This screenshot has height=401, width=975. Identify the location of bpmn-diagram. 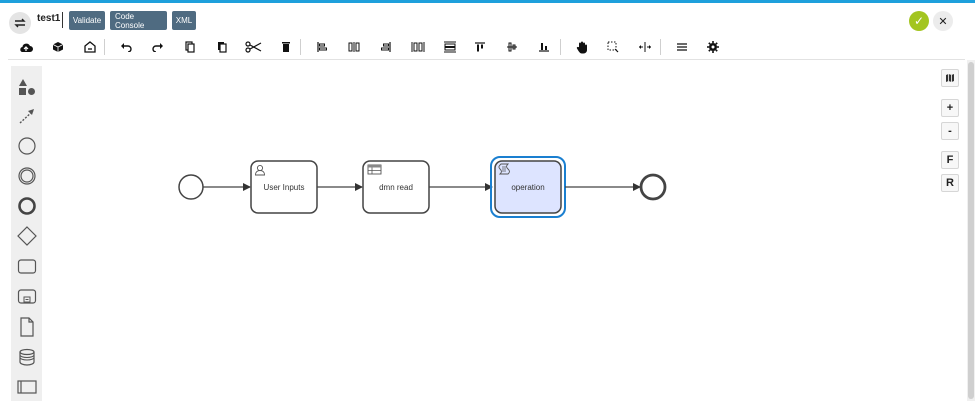
(422, 187).